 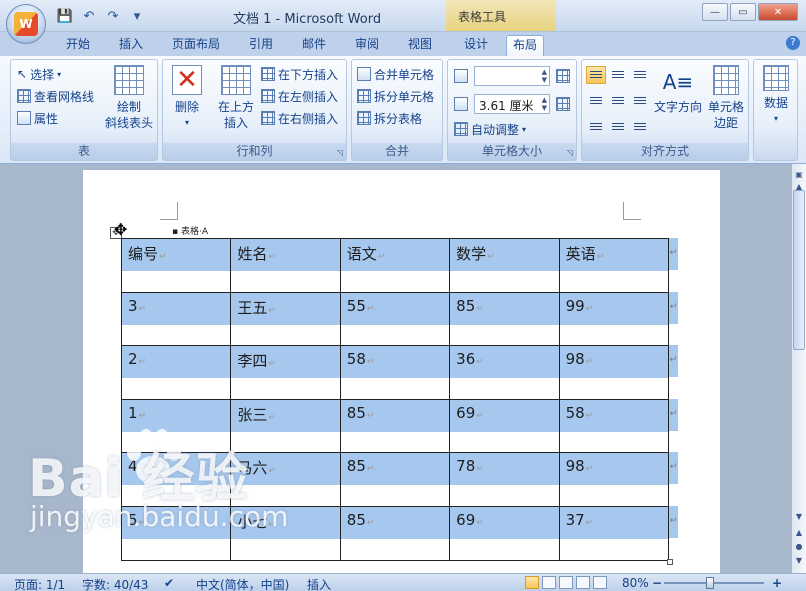 I want to click on draft-view-icon, so click(x=600, y=582).